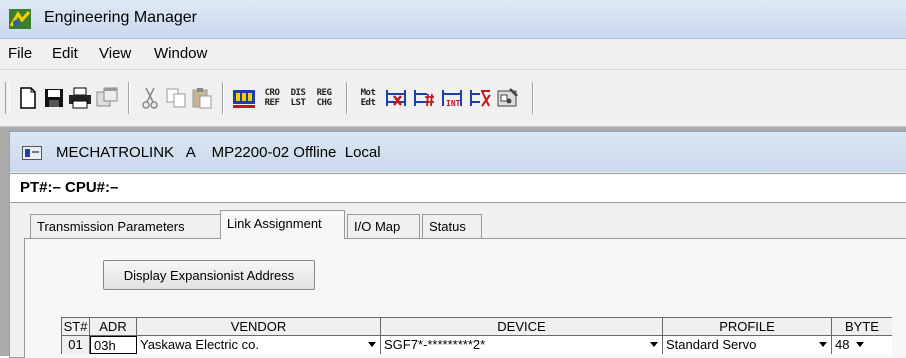 This screenshot has height=358, width=906. I want to click on module-settings-icon, so click(508, 98).